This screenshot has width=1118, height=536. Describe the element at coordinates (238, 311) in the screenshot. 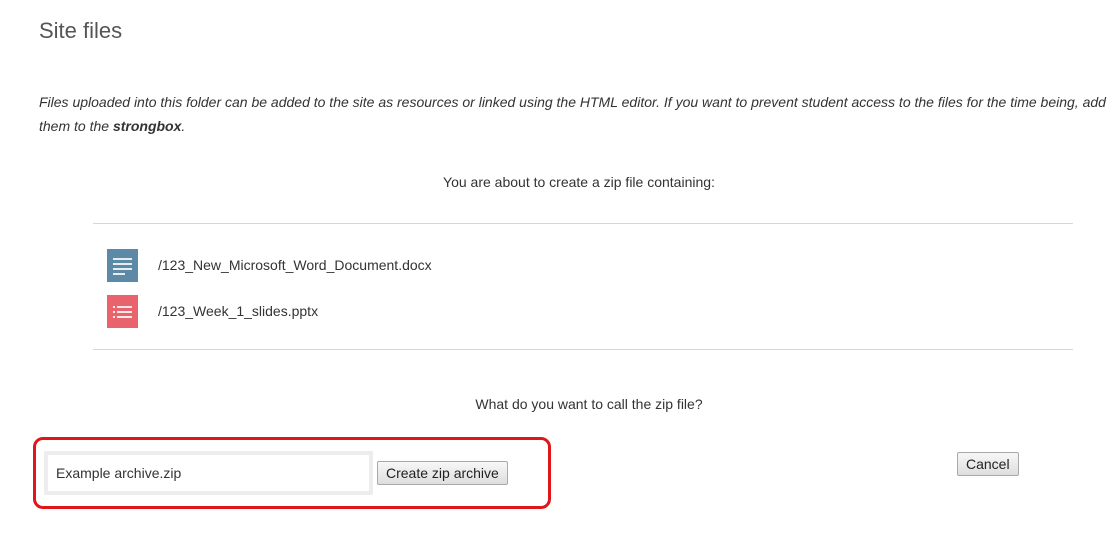

I see `file-name-pptx: /123_Week_1_slides.pptx` at that location.